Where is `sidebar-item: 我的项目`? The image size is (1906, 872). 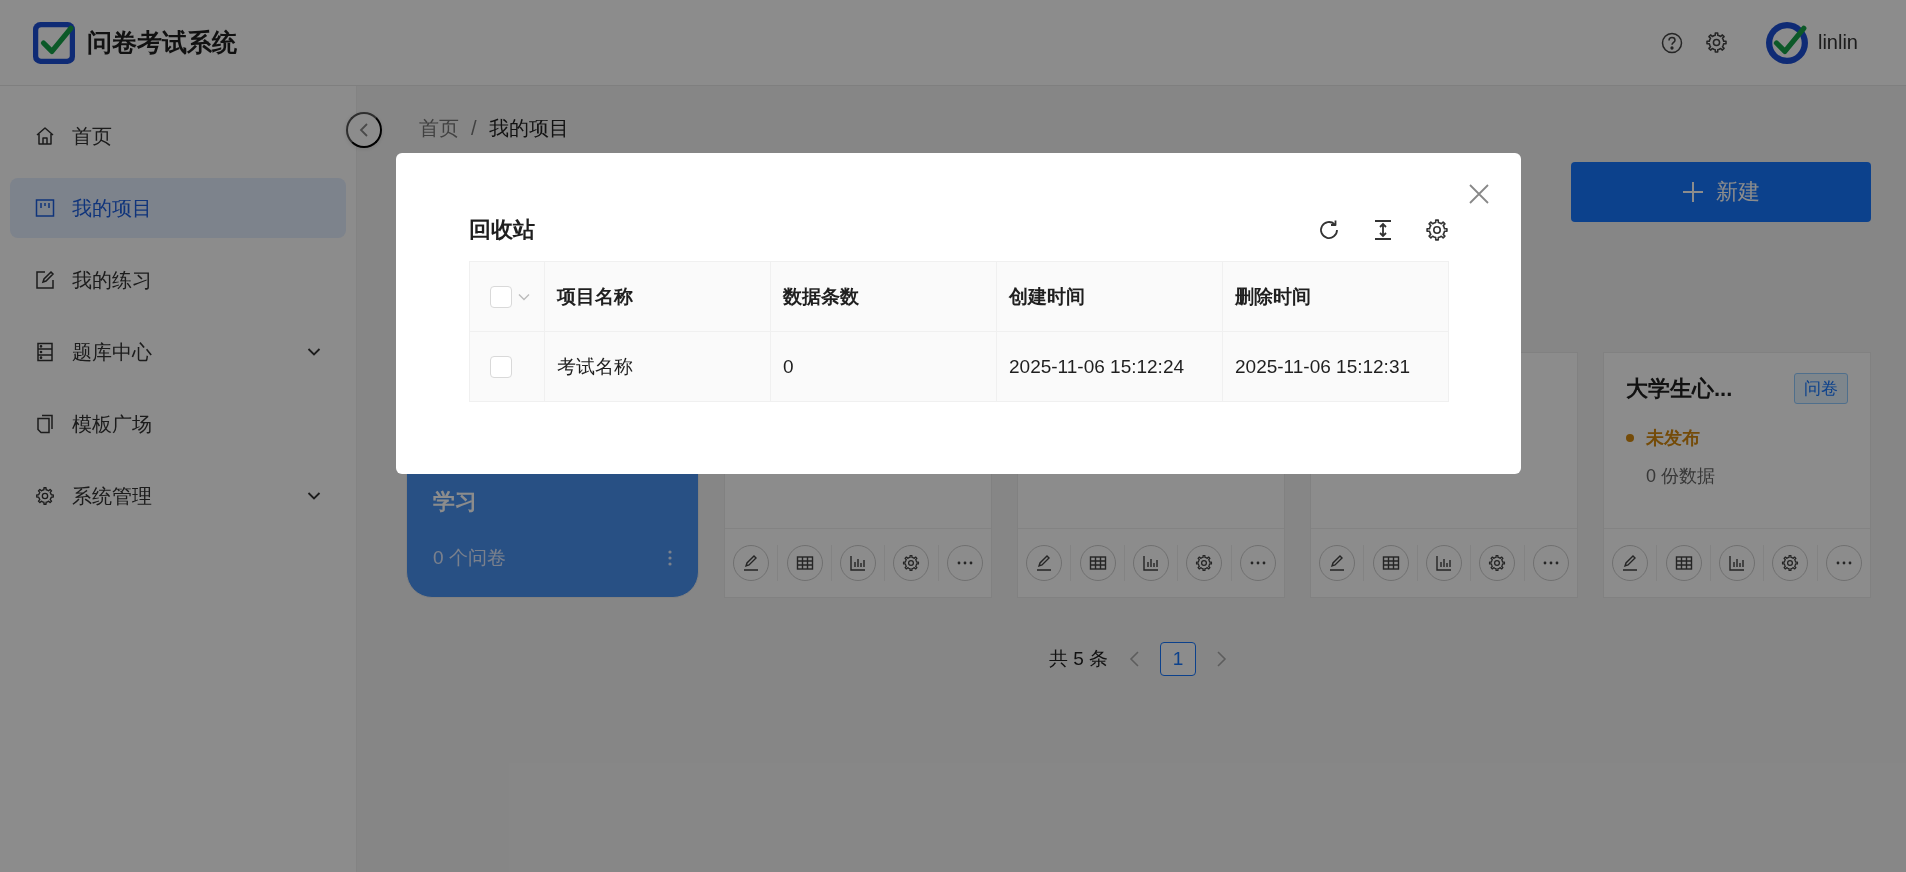
sidebar-item: 我的项目 is located at coordinates (178, 208).